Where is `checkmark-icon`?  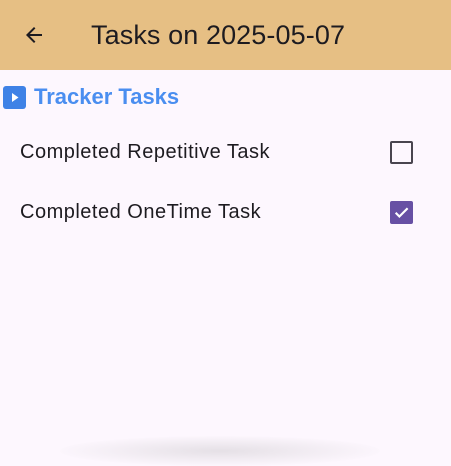 checkmark-icon is located at coordinates (401, 212).